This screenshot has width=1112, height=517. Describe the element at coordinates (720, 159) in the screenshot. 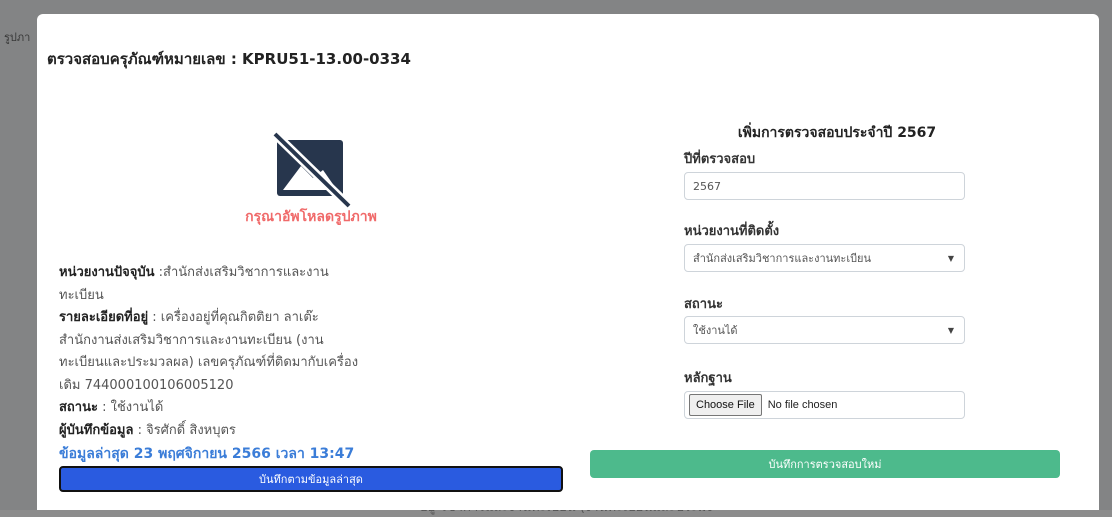

I see `year-label: ปีที่ตรวจสอบ` at that location.